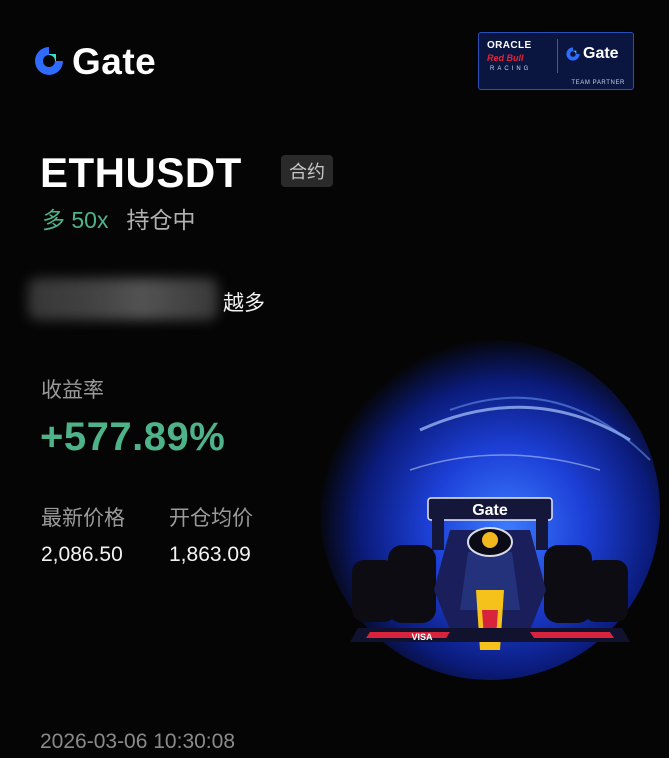  What do you see at coordinates (137, 741) in the screenshot?
I see `timestamp: 2026-03-06 10:30:08` at bounding box center [137, 741].